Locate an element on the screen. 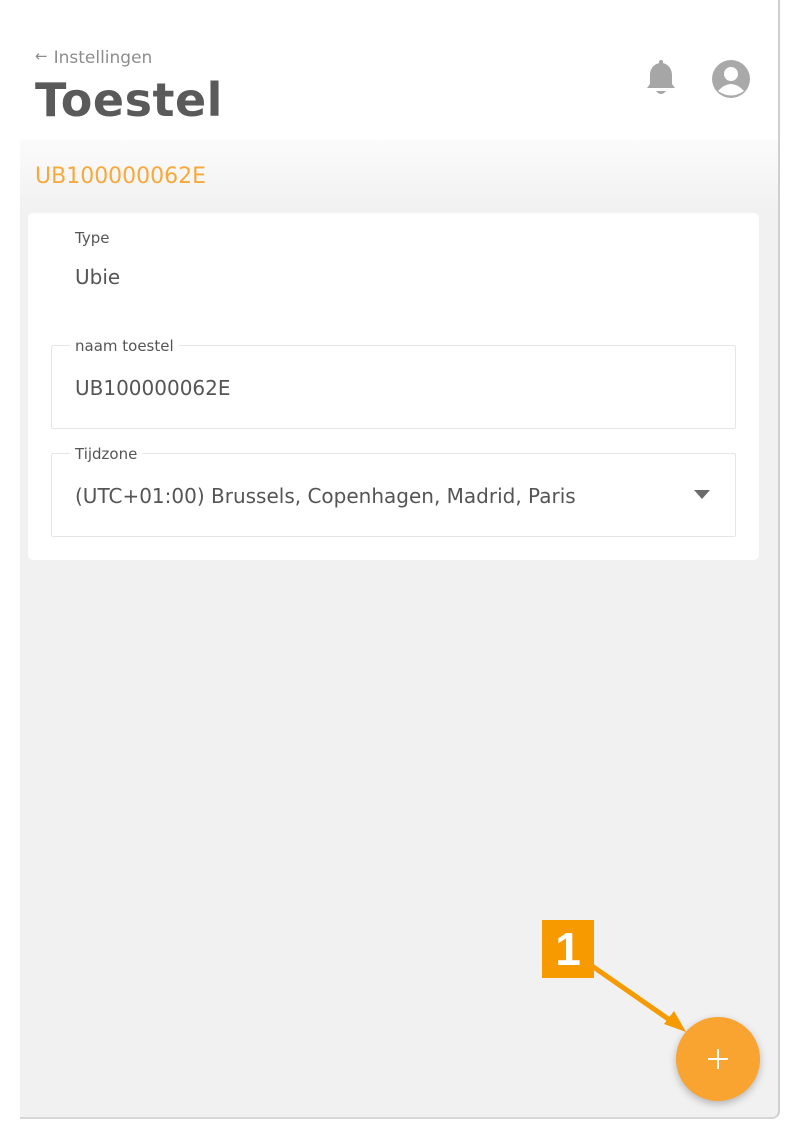 The image size is (801, 1142). timezone-label: Tijdzone is located at coordinates (106, 454).